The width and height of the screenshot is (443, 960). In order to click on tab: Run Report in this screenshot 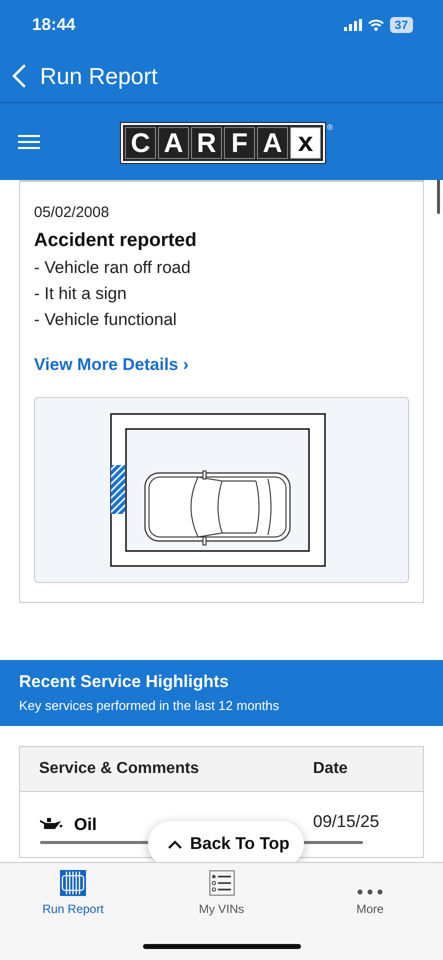, I will do `click(73, 893)`.